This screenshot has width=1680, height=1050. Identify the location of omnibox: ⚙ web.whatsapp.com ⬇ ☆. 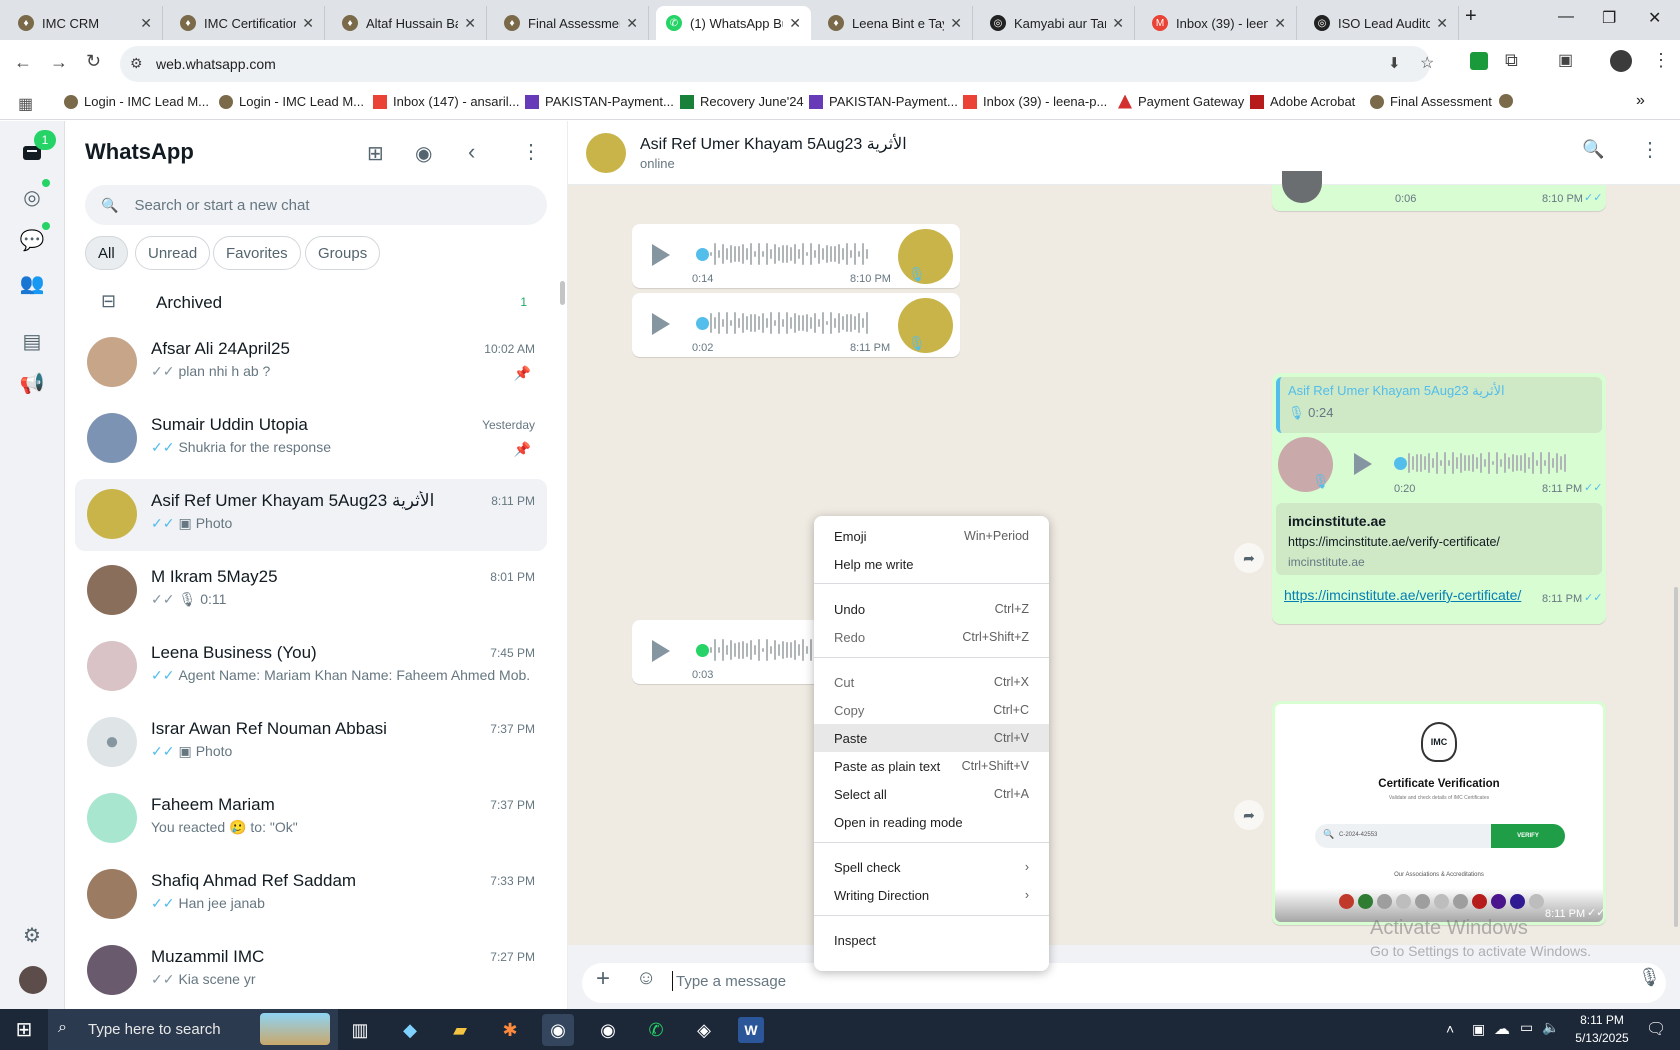
(777, 64).